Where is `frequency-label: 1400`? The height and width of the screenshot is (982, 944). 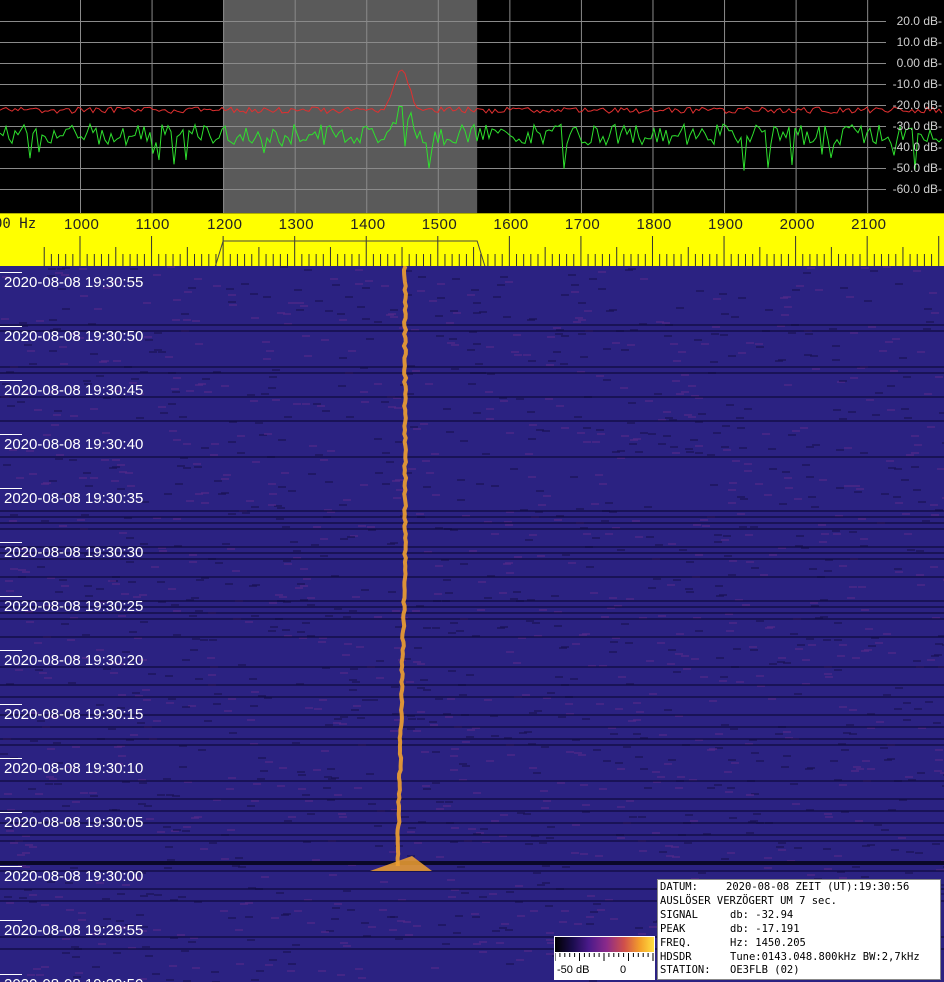
frequency-label: 1400 is located at coordinates (368, 224).